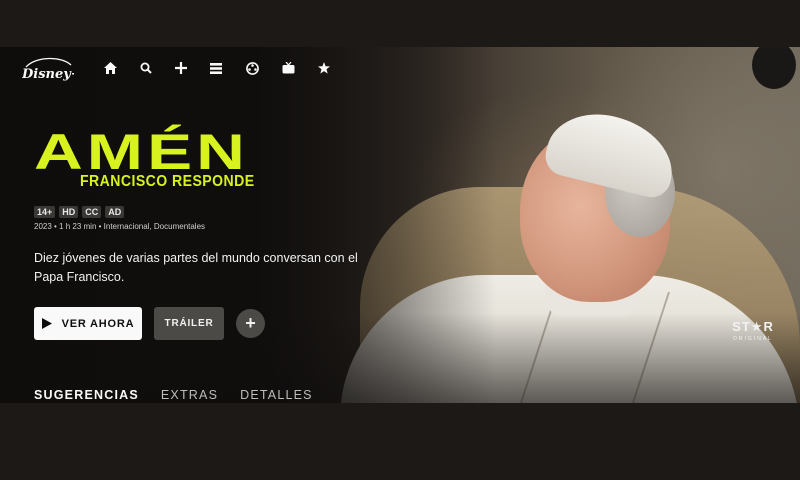  I want to click on hd-badge: HD, so click(69, 212).